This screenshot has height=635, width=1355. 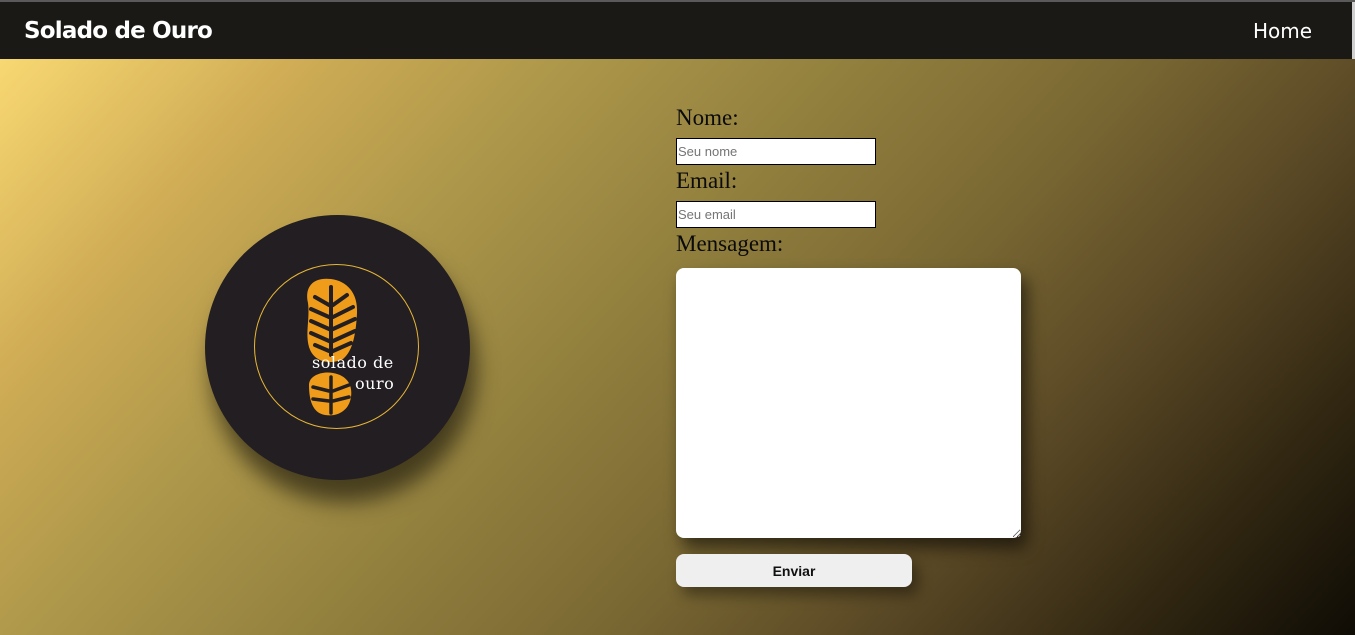 What do you see at coordinates (375, 383) in the screenshot?
I see `logo-text-line2: ouro` at bounding box center [375, 383].